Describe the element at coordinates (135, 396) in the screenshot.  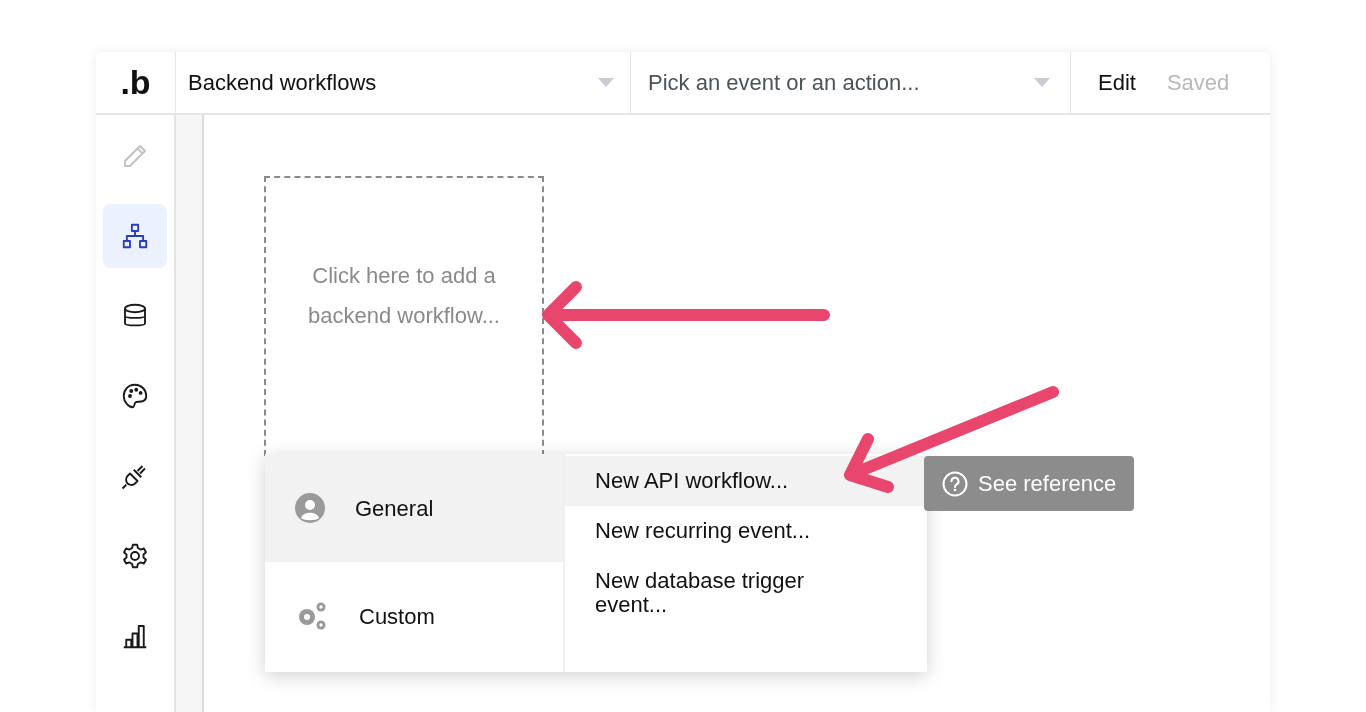
I see `palette-icon` at that location.